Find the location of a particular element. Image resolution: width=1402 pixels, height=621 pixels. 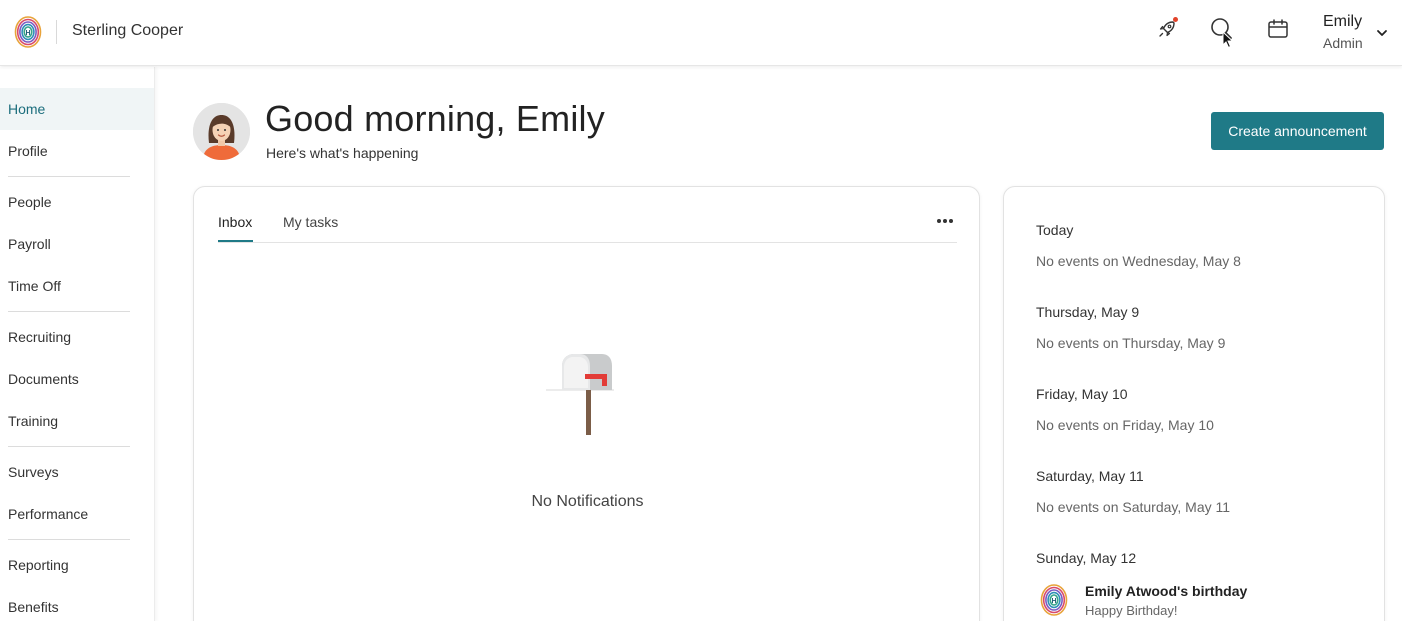

create-announcement-button: Create announcement is located at coordinates (1297, 131).